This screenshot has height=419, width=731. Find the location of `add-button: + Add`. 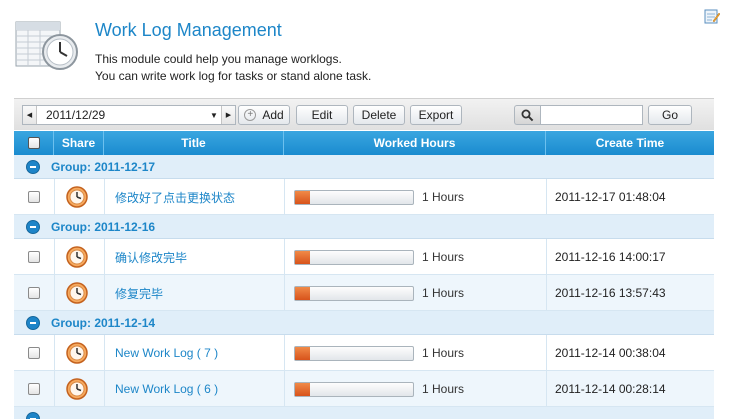

add-button: + Add is located at coordinates (264, 115).